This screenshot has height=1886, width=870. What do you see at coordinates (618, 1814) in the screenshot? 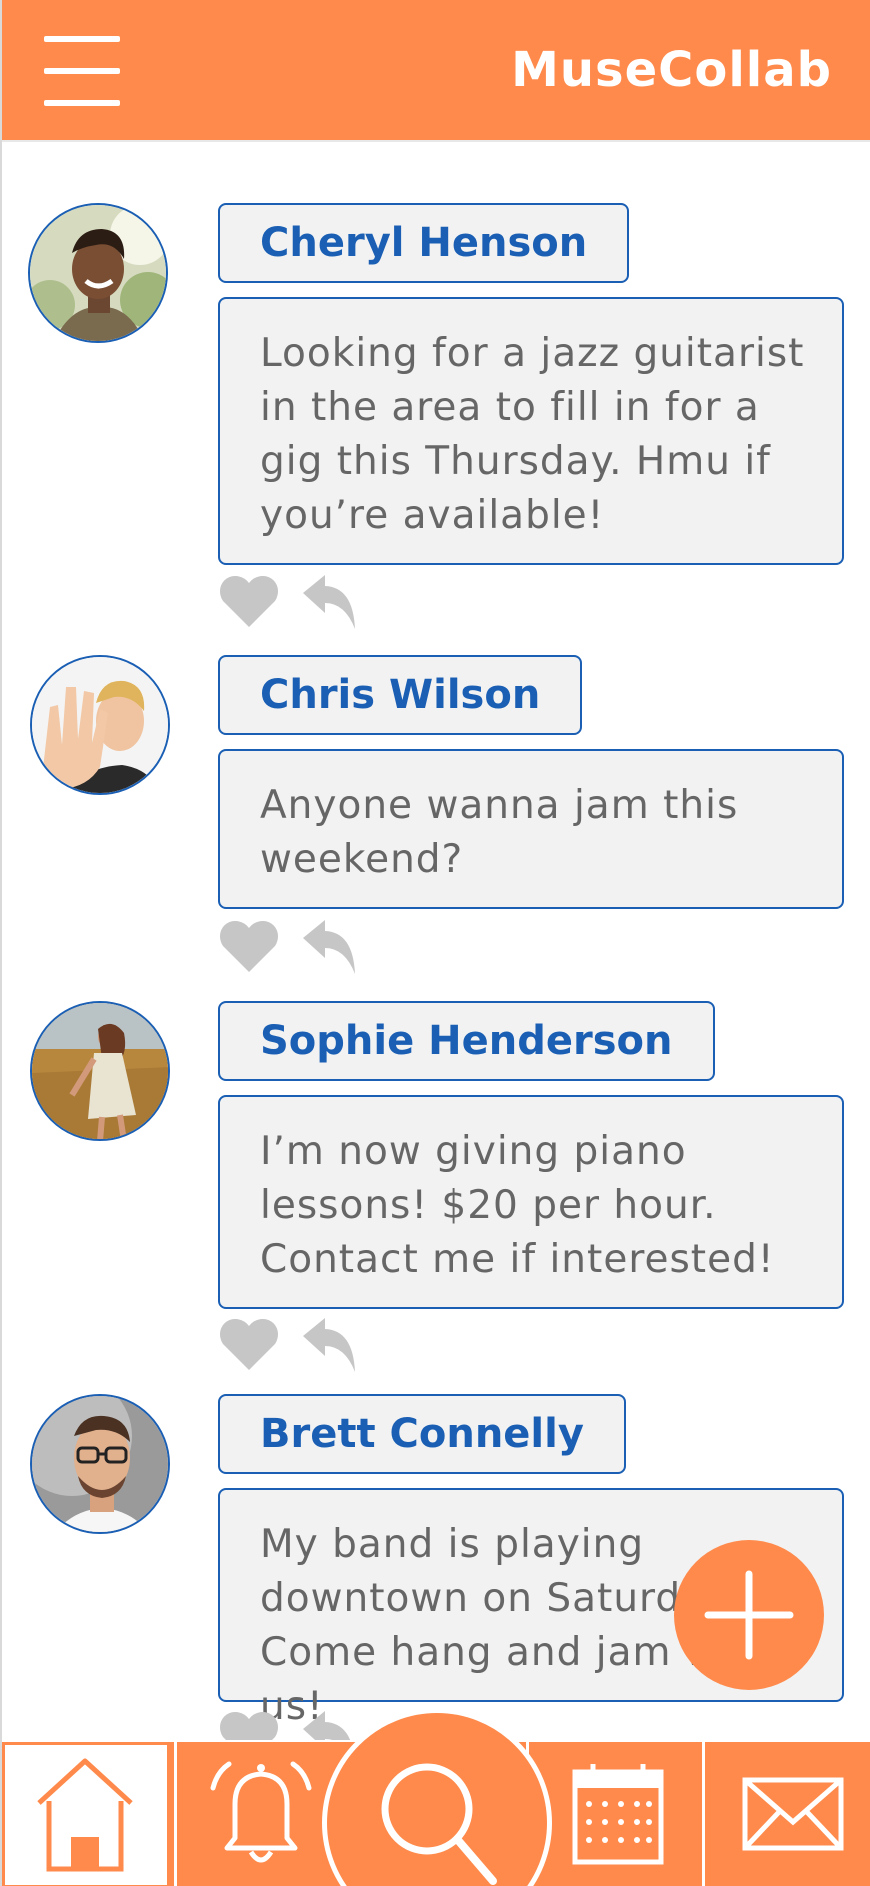
I see `calendar-icon` at bounding box center [618, 1814].